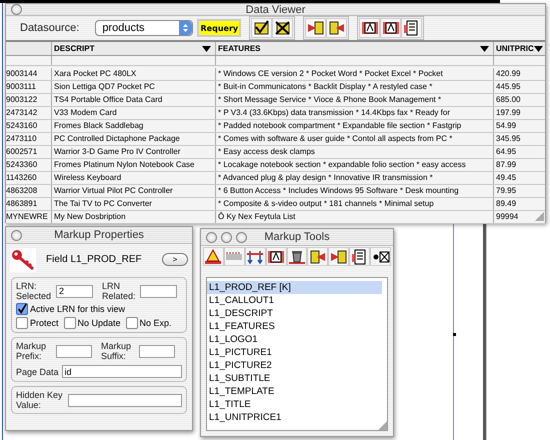  Describe the element at coordinates (508, 139) in the screenshot. I see `table-cell-text: 345.95` at that location.